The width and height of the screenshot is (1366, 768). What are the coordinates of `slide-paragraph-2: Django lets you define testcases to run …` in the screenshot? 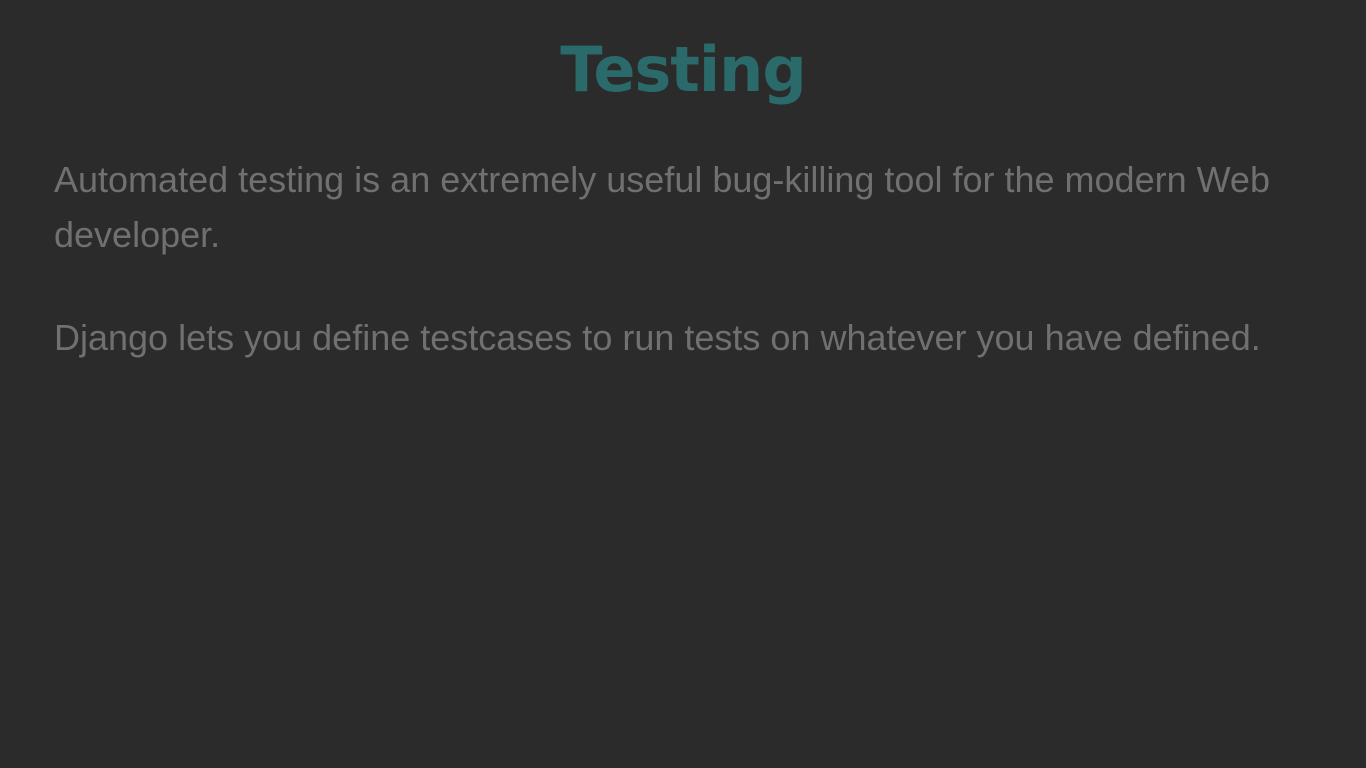 It's located at (657, 337).